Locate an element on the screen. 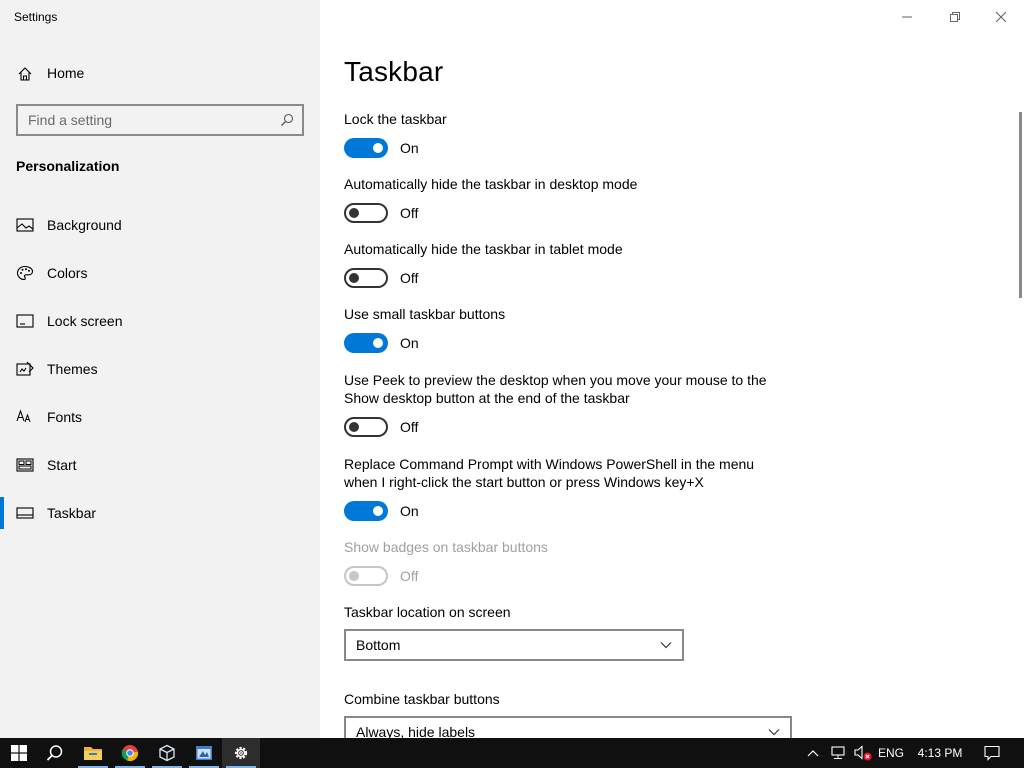 This screenshot has height=768, width=1024. page-title: Taskbar is located at coordinates (394, 71).